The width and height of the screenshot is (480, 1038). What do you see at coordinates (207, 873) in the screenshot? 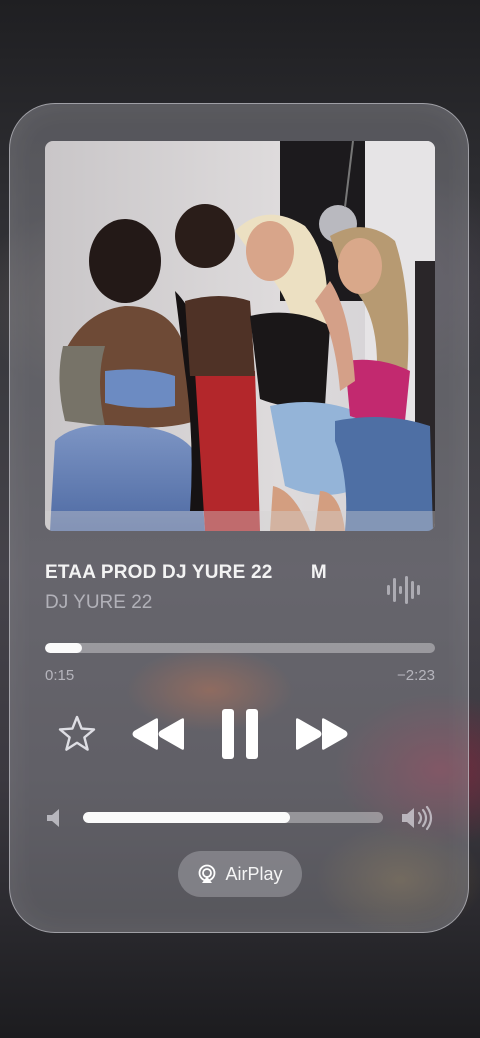
I see `airplay-icon` at bounding box center [207, 873].